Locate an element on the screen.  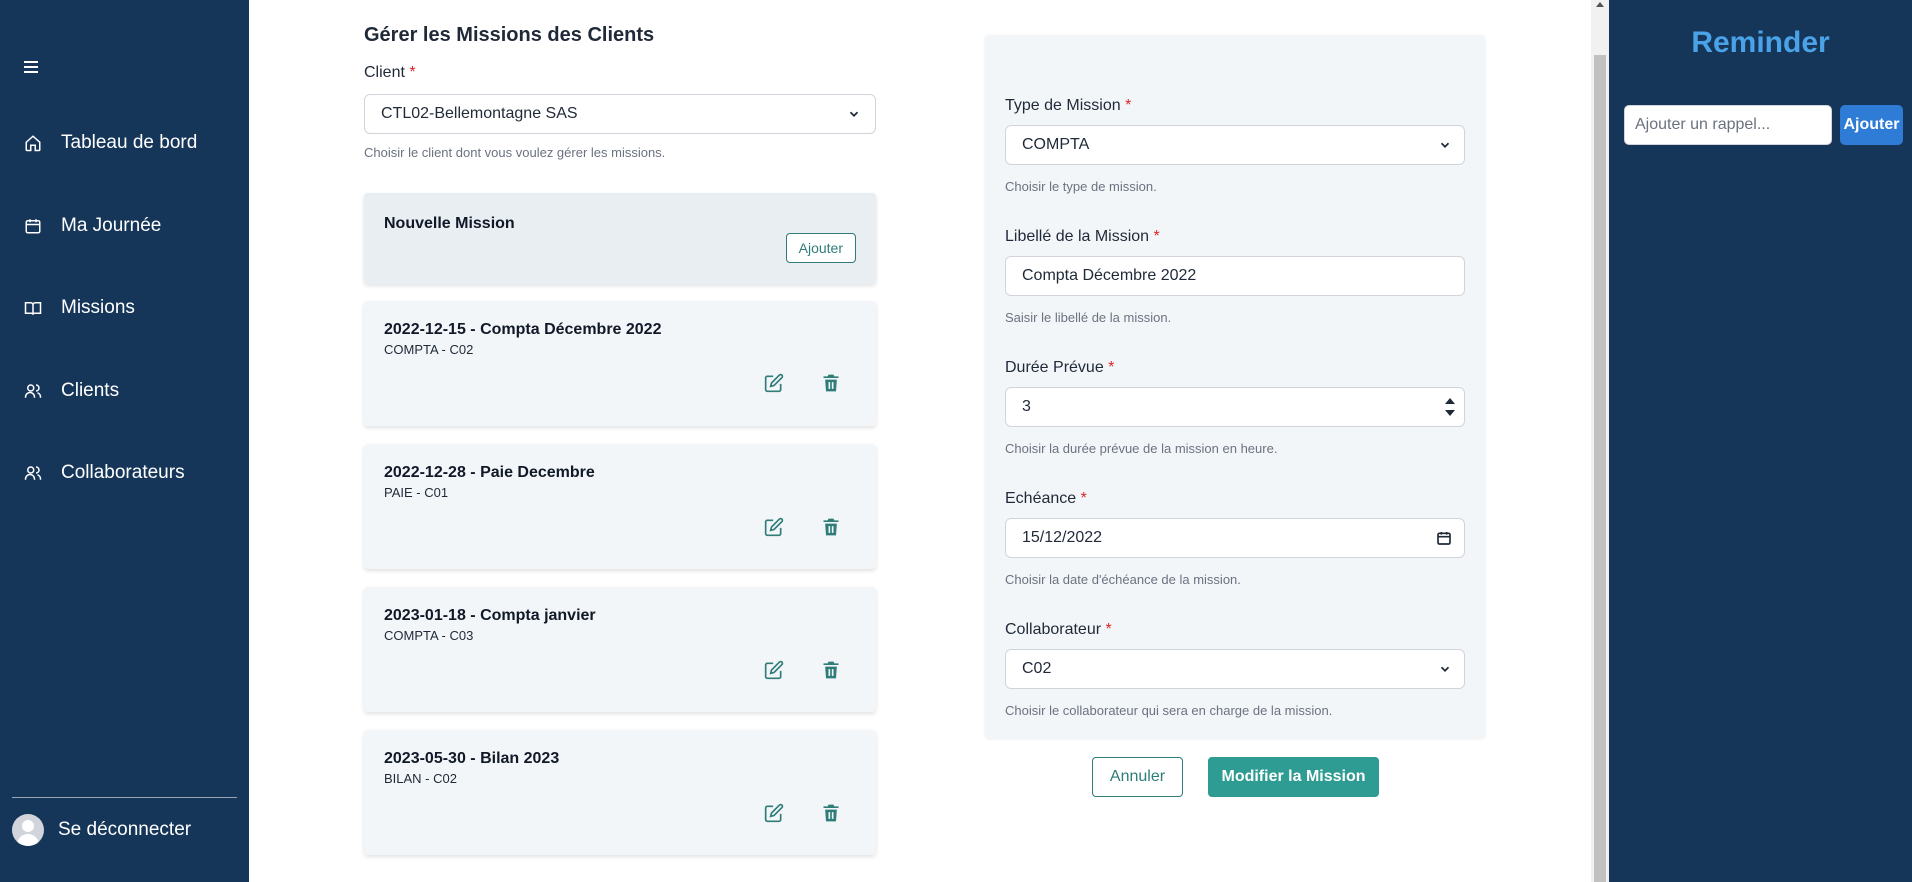
sidebar-item-ma-journee: Ma Journée is located at coordinates (92, 226).